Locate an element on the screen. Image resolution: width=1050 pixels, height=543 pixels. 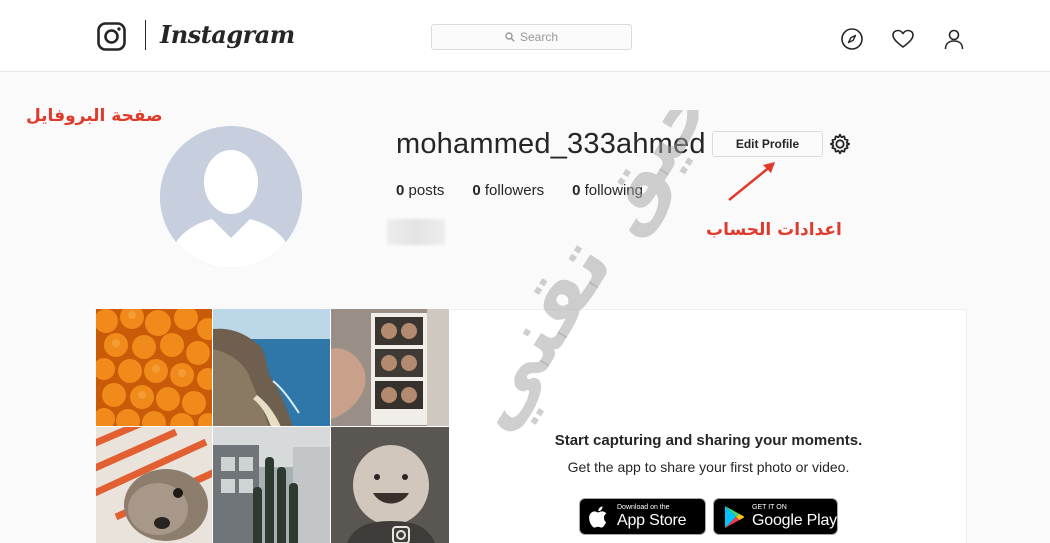
photo-oranges is located at coordinates (154, 368).